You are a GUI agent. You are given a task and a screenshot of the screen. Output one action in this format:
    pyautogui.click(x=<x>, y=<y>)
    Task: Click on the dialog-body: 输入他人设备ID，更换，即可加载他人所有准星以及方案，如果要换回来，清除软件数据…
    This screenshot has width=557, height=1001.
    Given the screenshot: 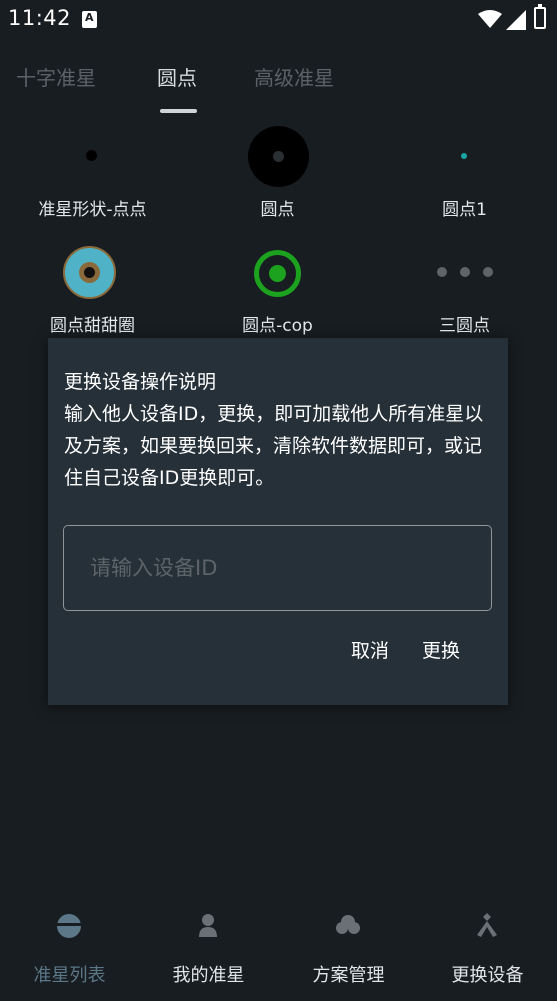 What is the action you would take?
    pyautogui.click(x=274, y=446)
    